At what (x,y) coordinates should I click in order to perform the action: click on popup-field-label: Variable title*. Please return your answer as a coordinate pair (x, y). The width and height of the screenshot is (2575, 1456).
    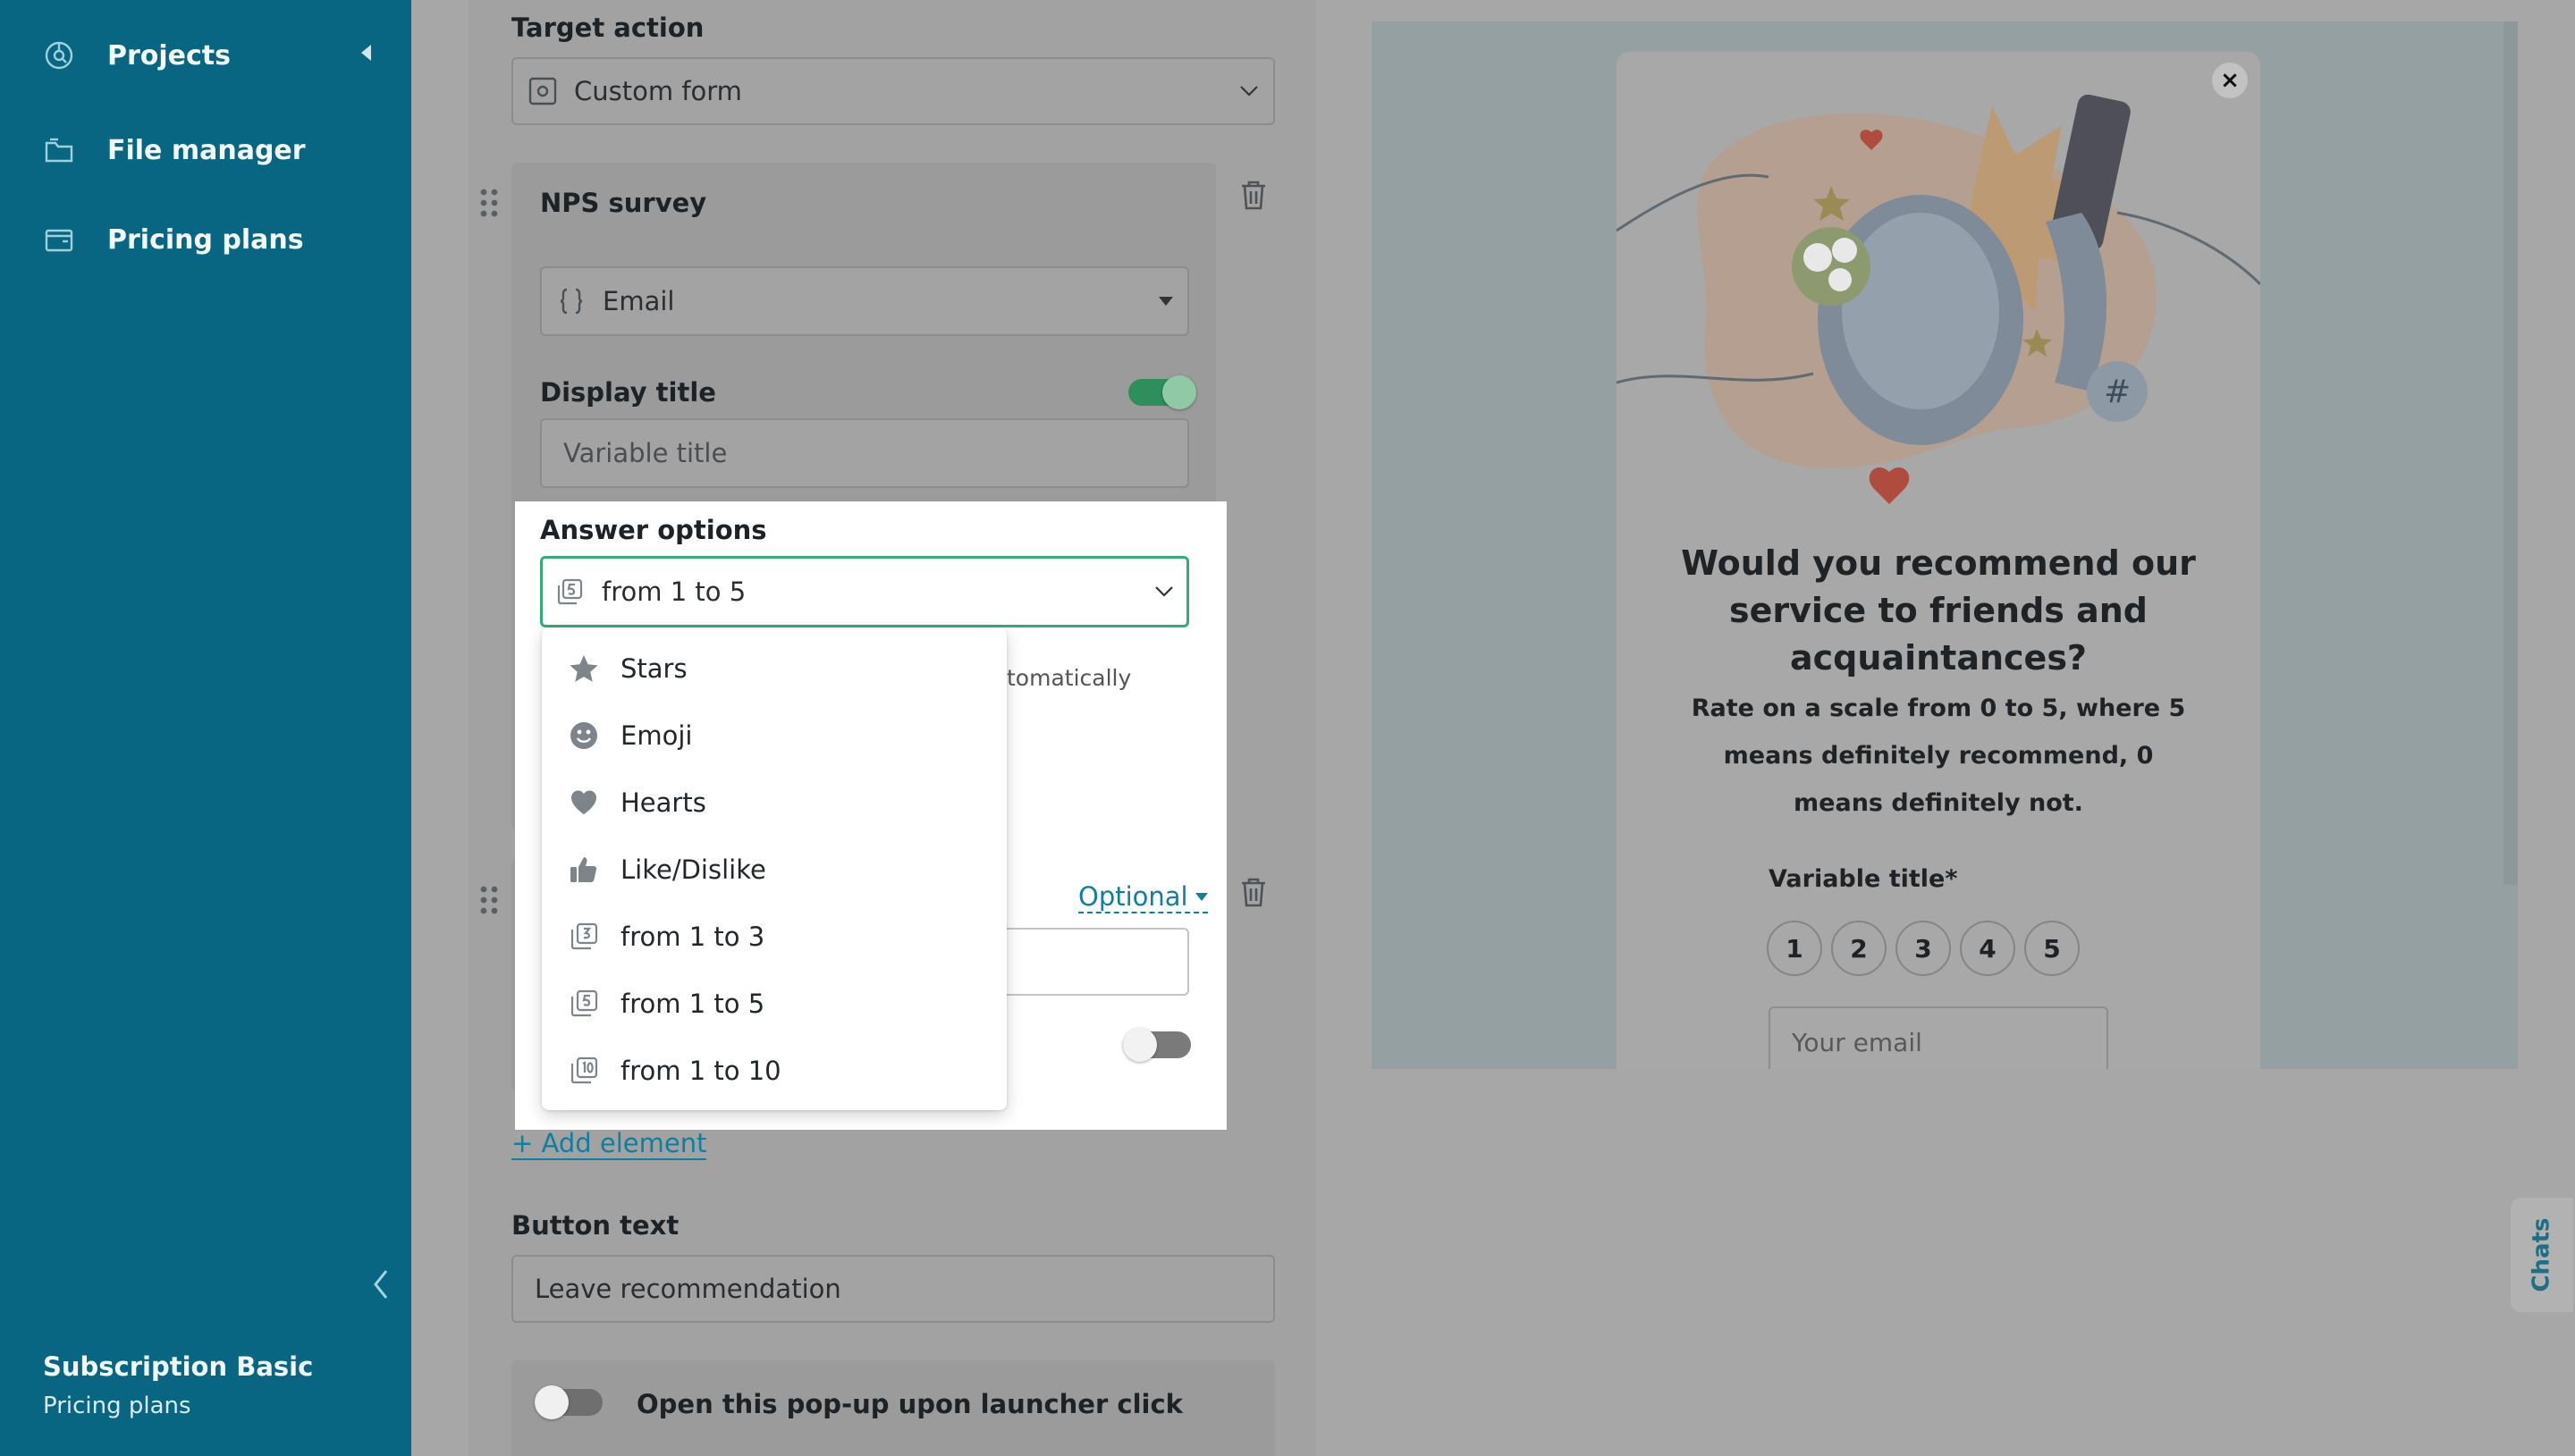
    Looking at the image, I should click on (1863, 879).